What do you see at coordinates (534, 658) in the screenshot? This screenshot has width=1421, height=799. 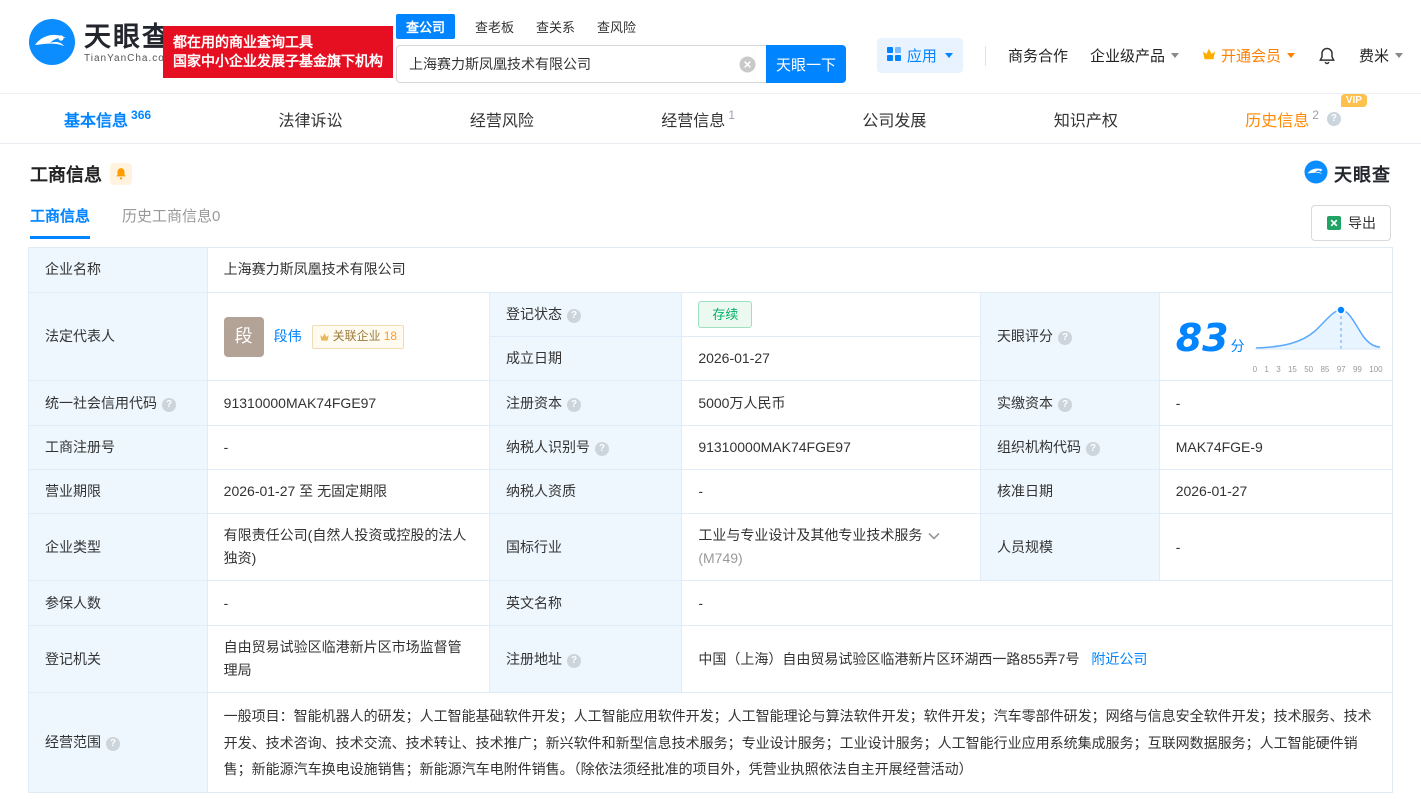 I see `field-label-text: 注册地址` at bounding box center [534, 658].